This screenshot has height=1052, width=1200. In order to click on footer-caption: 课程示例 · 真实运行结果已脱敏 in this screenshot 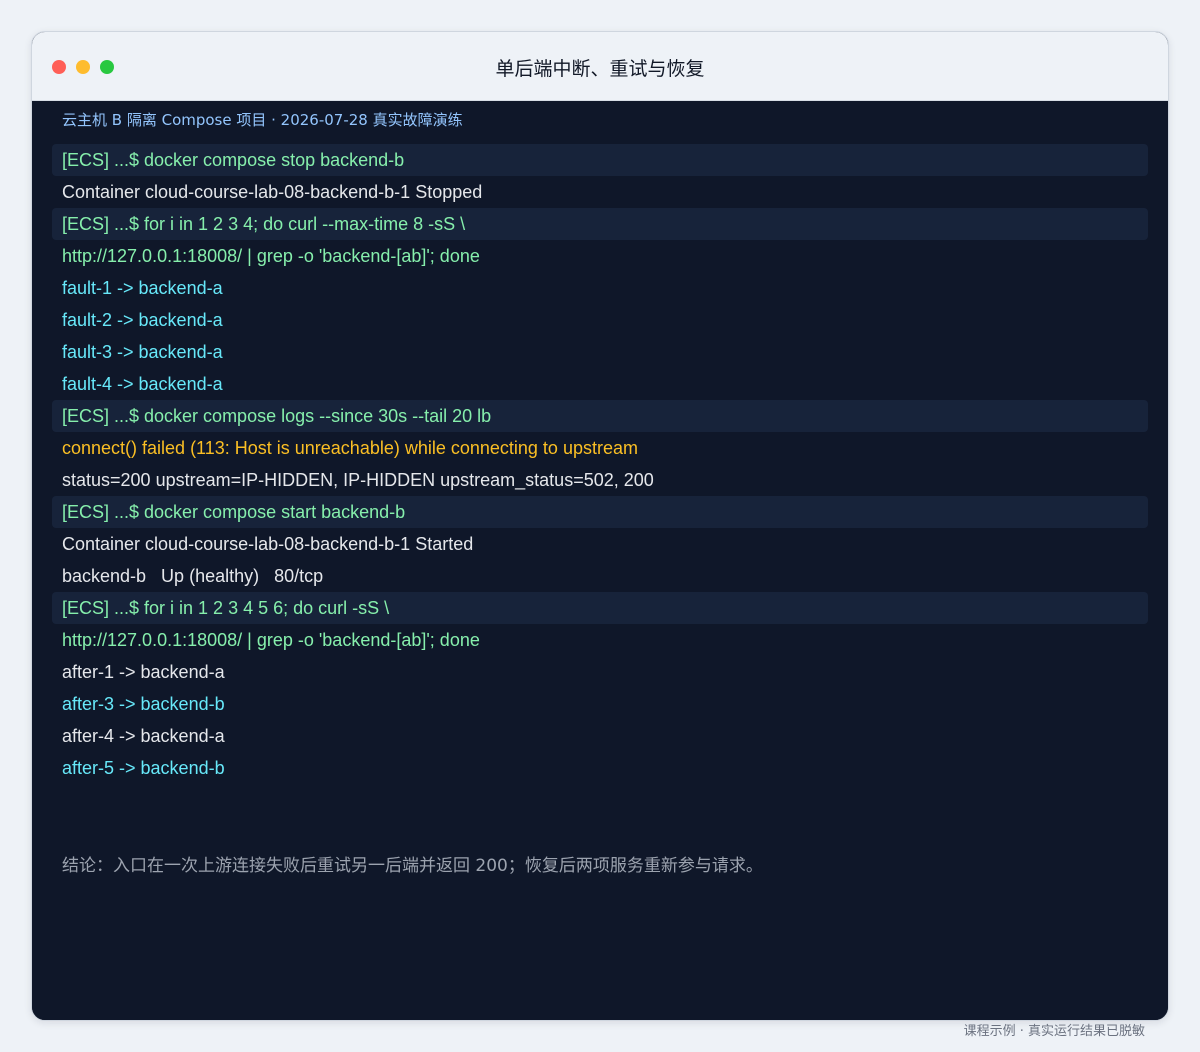, I will do `click(1054, 1031)`.